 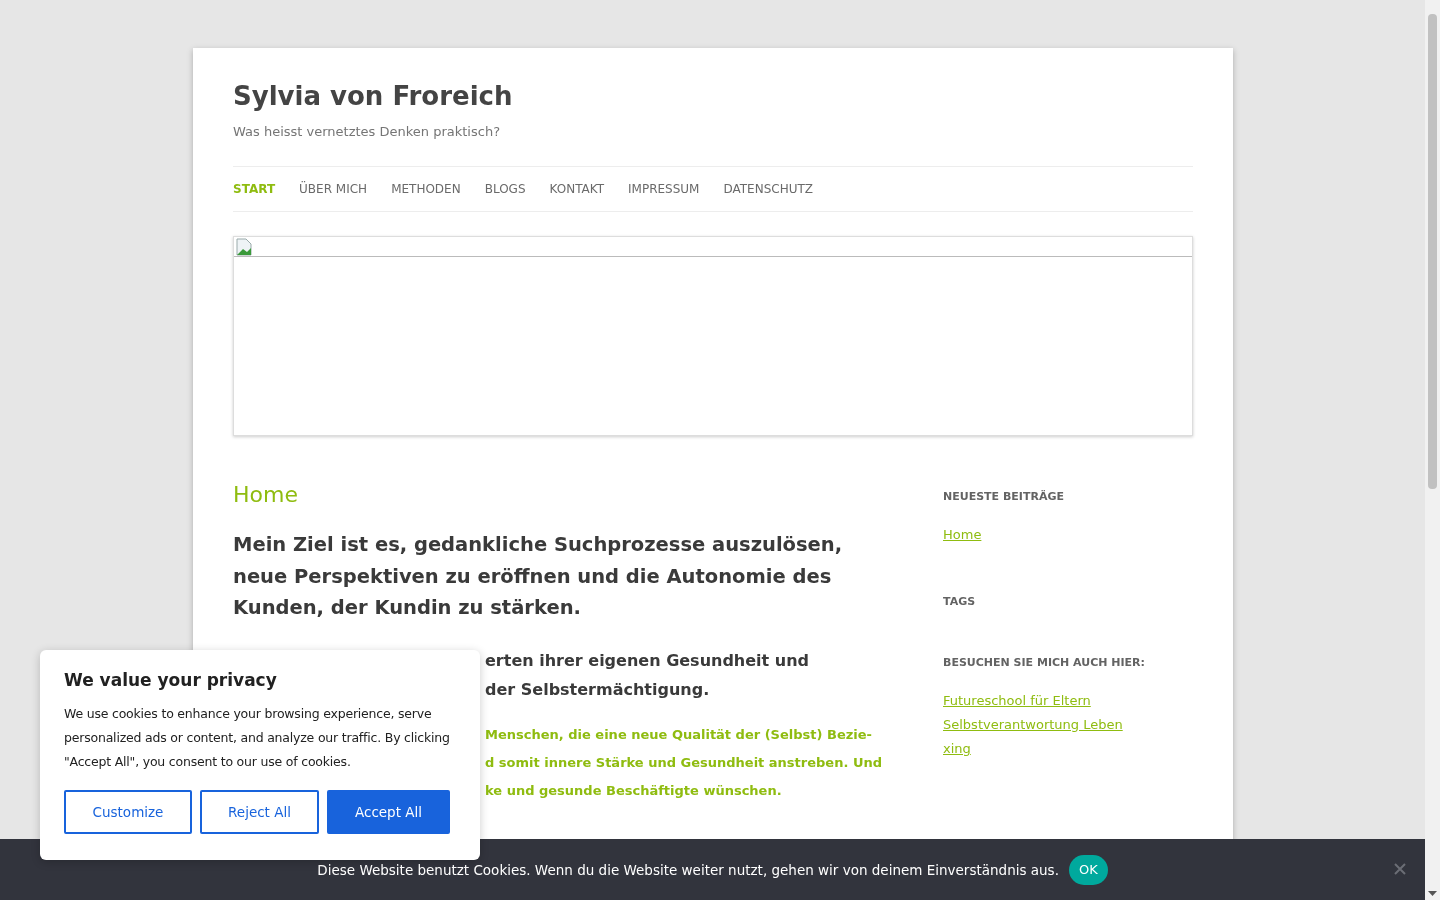 What do you see at coordinates (367, 131) in the screenshot?
I see `site-tagline: Was heisst vernetztes Denken praktisch?` at bounding box center [367, 131].